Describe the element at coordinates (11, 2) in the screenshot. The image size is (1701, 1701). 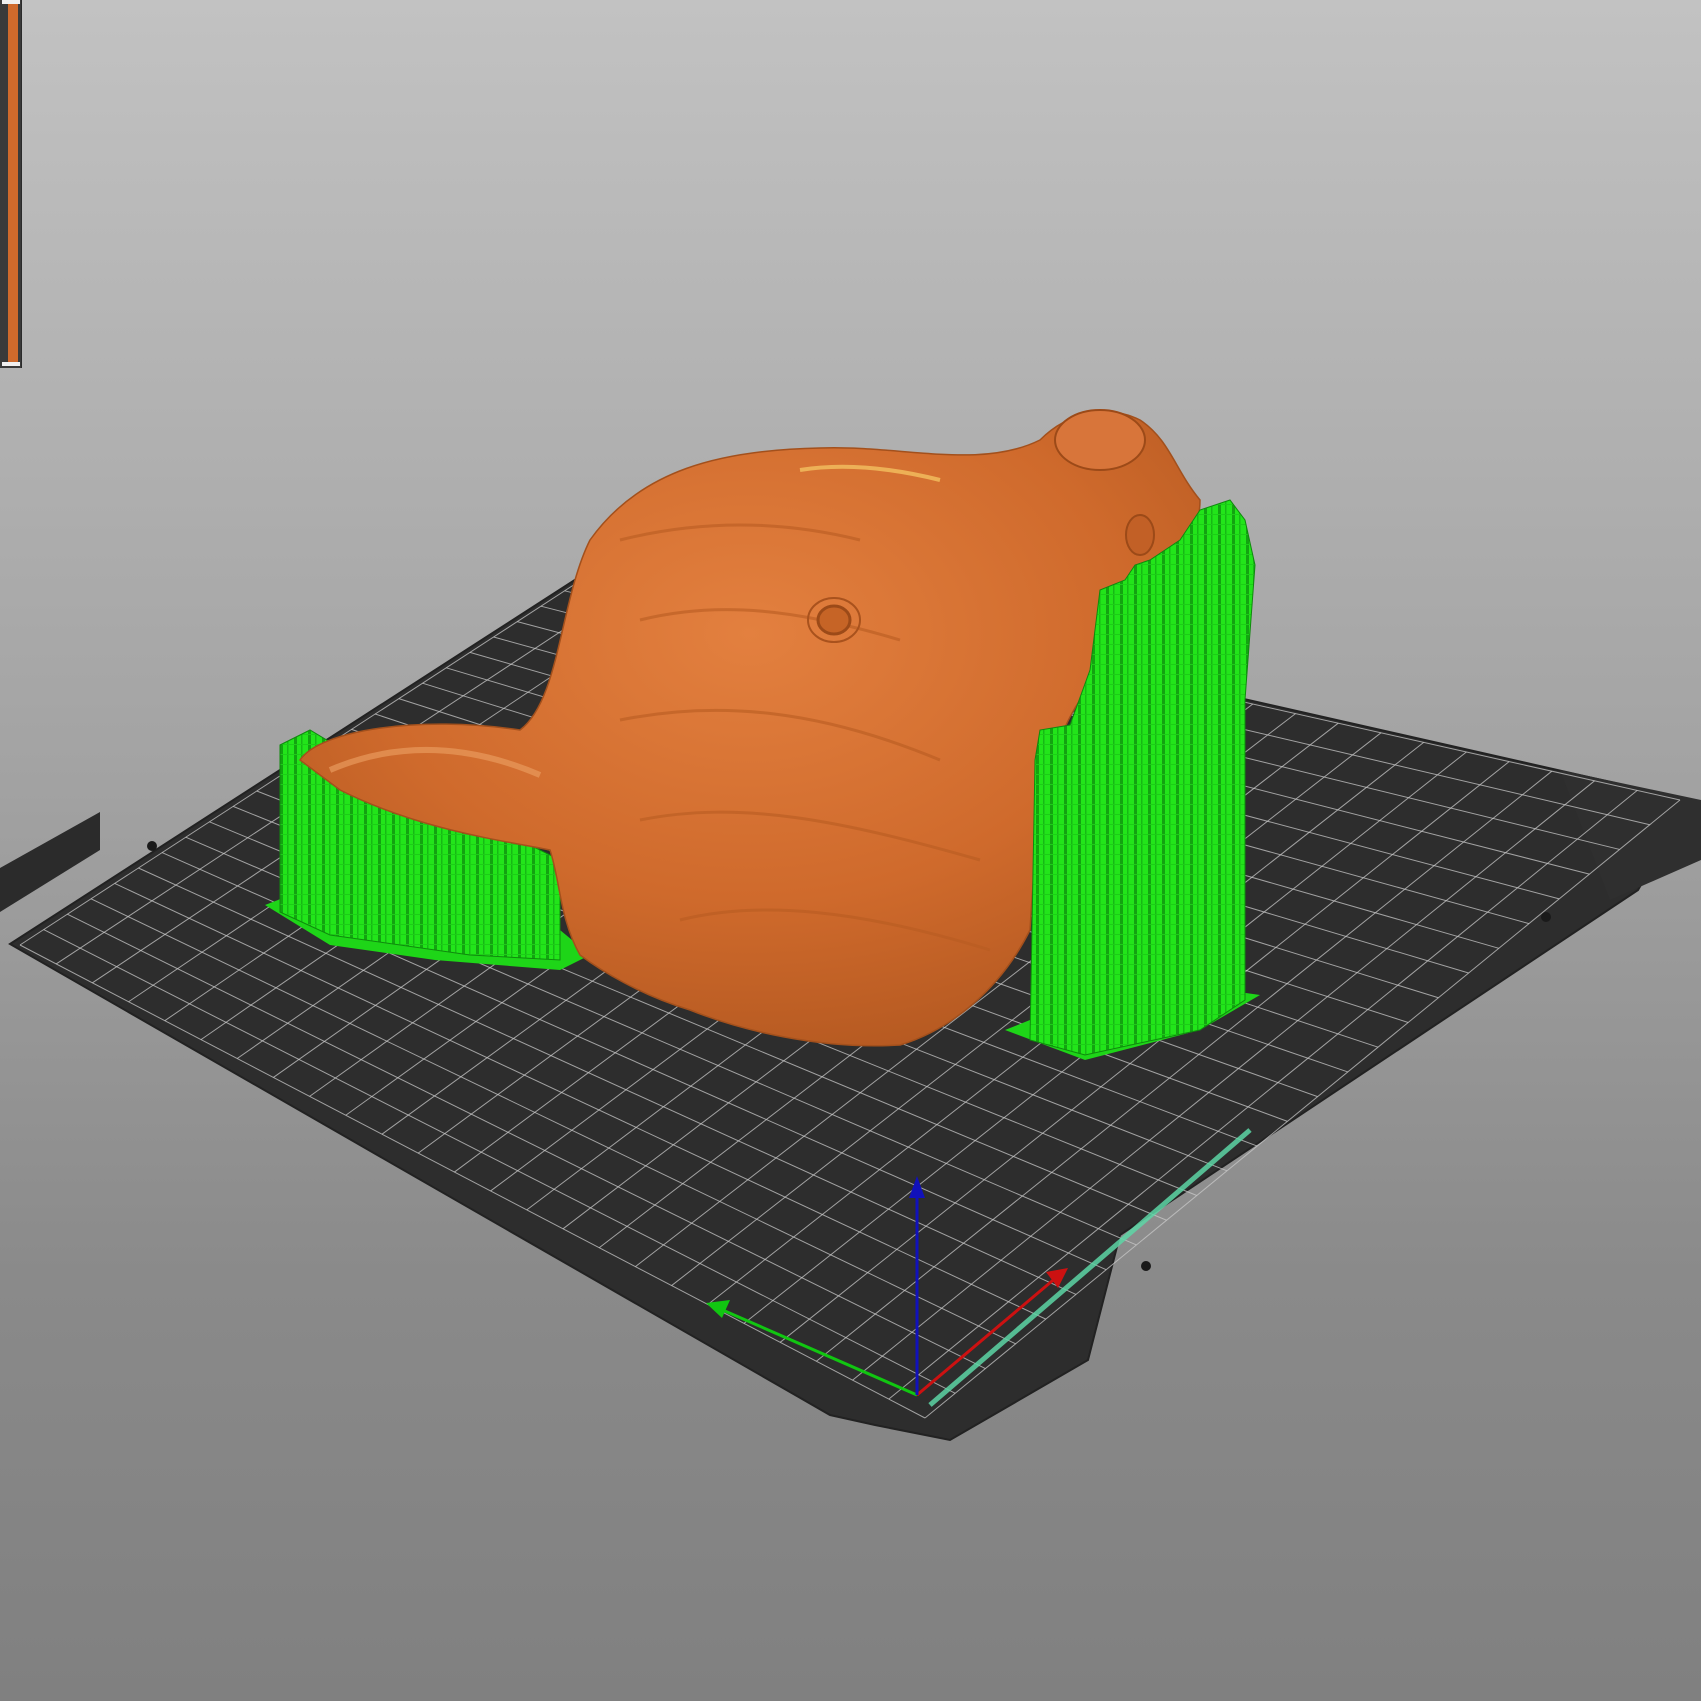
I see `layer-slider-top-handle` at that location.